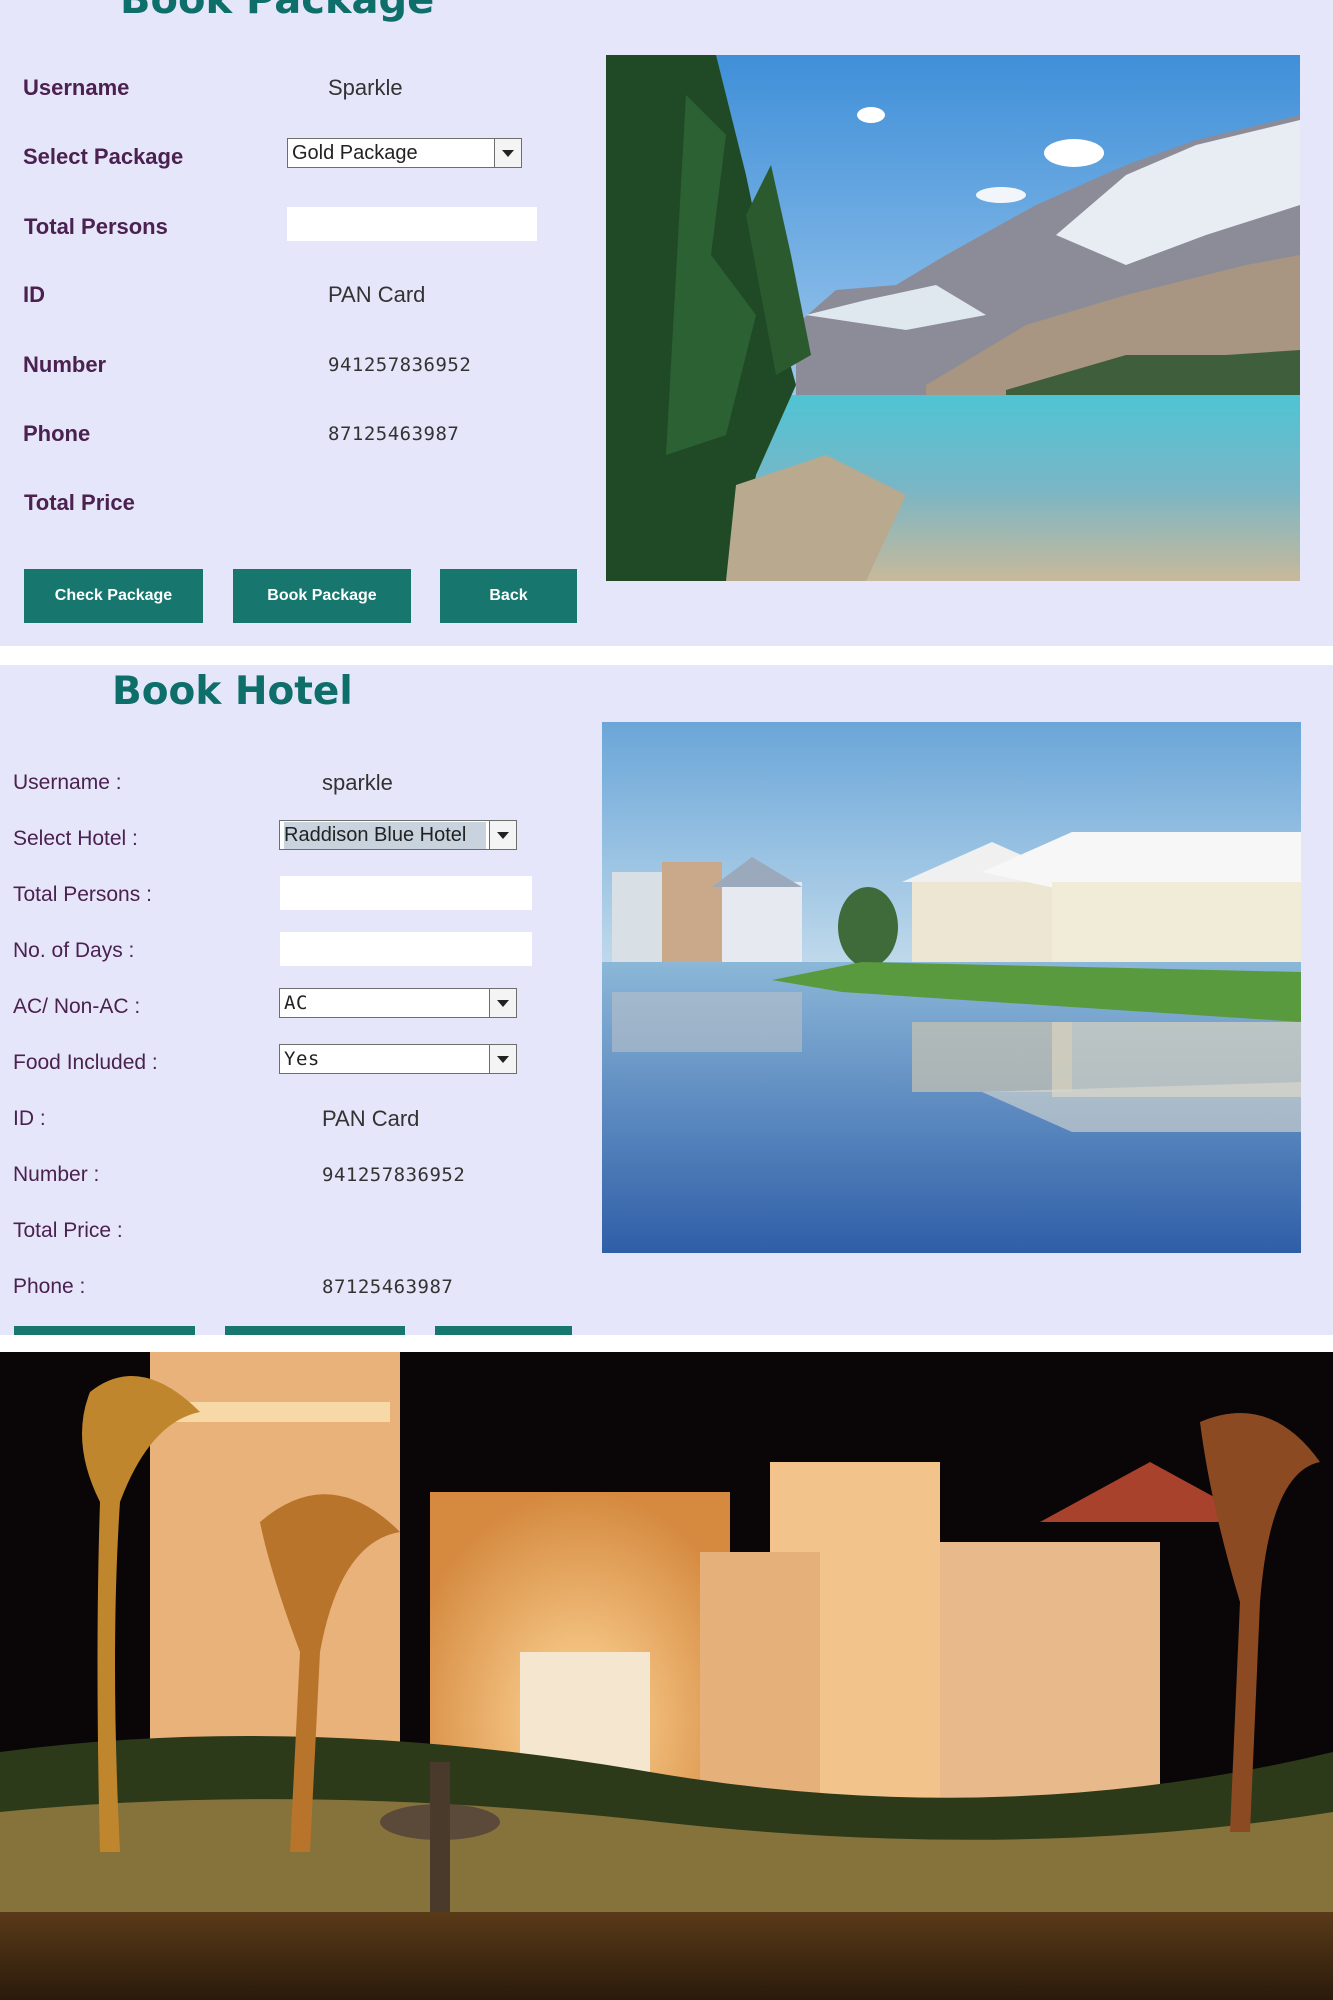 Image resolution: width=1333 pixels, height=2000 pixels. I want to click on days-input, so click(406, 949).